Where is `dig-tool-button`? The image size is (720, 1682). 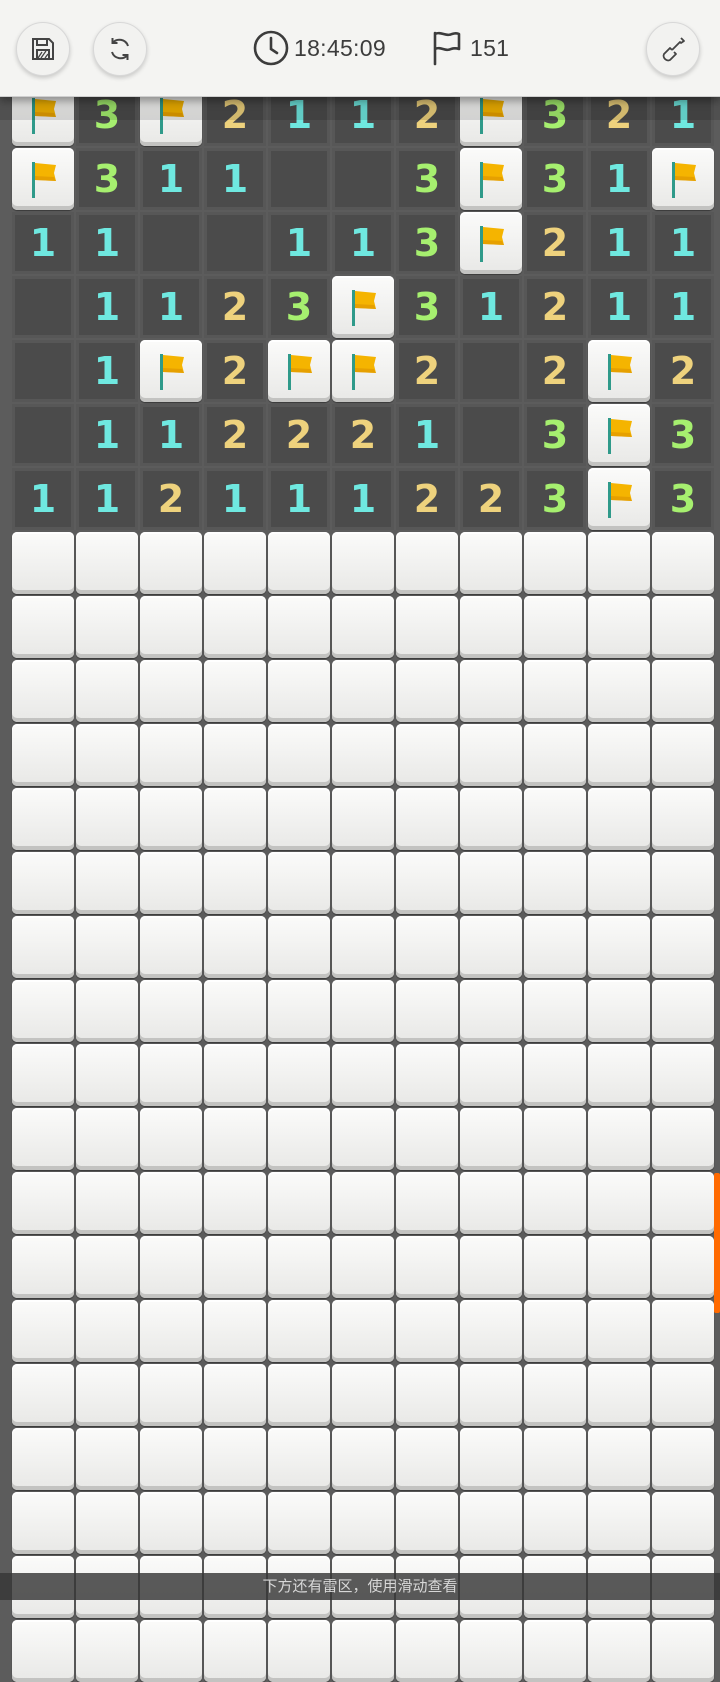
dig-tool-button is located at coordinates (673, 49).